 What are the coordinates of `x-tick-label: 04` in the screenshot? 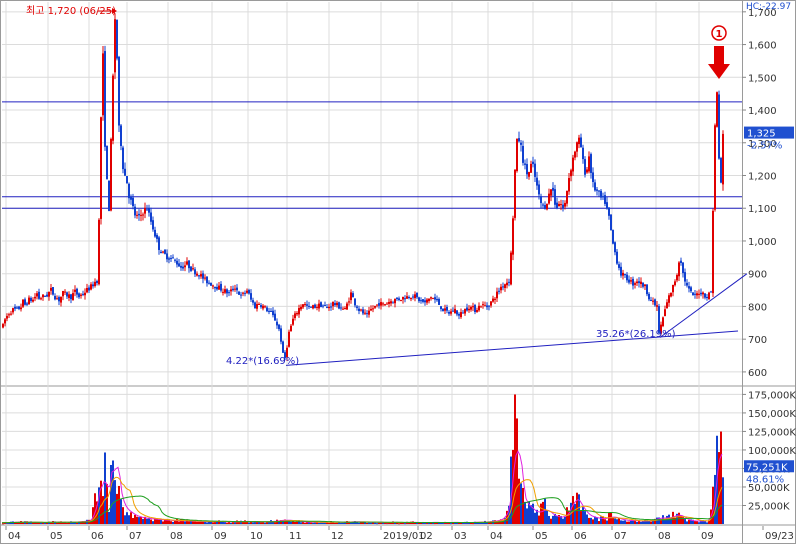 It's located at (14, 536).